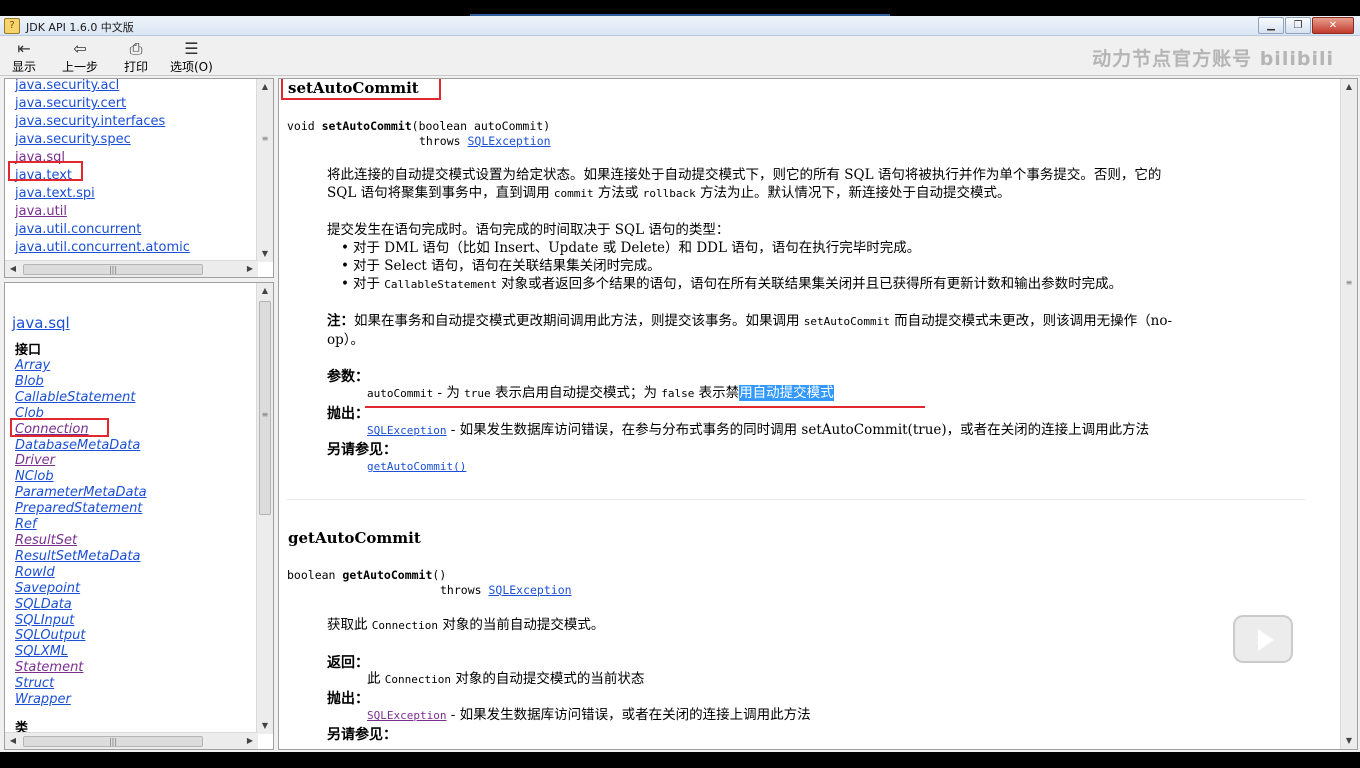 The image size is (1360, 768). Describe the element at coordinates (24, 67) in the screenshot. I see `show-label: 显示` at that location.